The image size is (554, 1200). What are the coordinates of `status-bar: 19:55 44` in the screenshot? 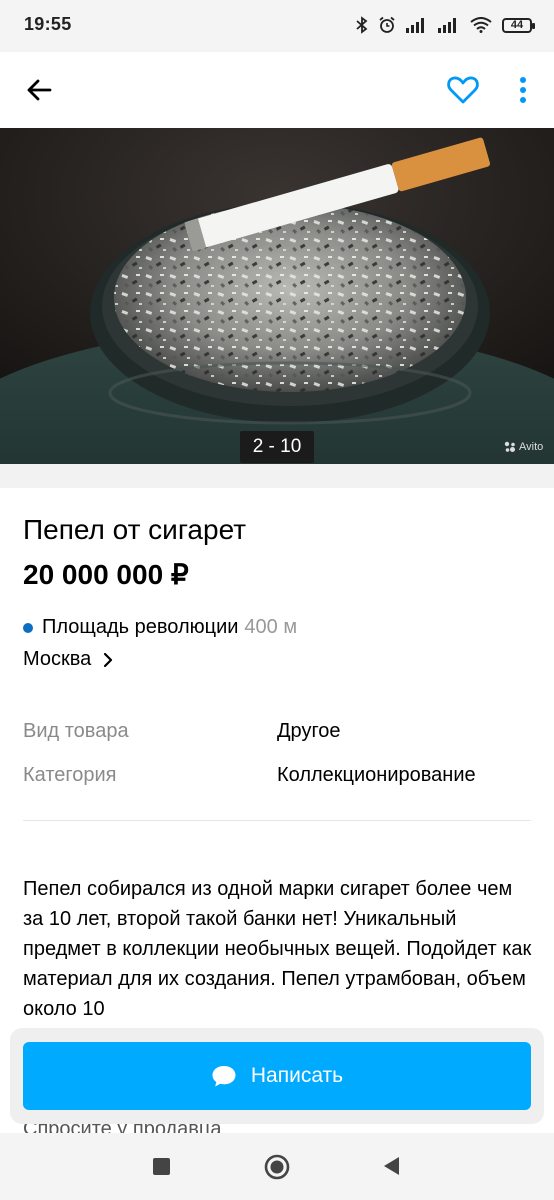 It's located at (277, 26).